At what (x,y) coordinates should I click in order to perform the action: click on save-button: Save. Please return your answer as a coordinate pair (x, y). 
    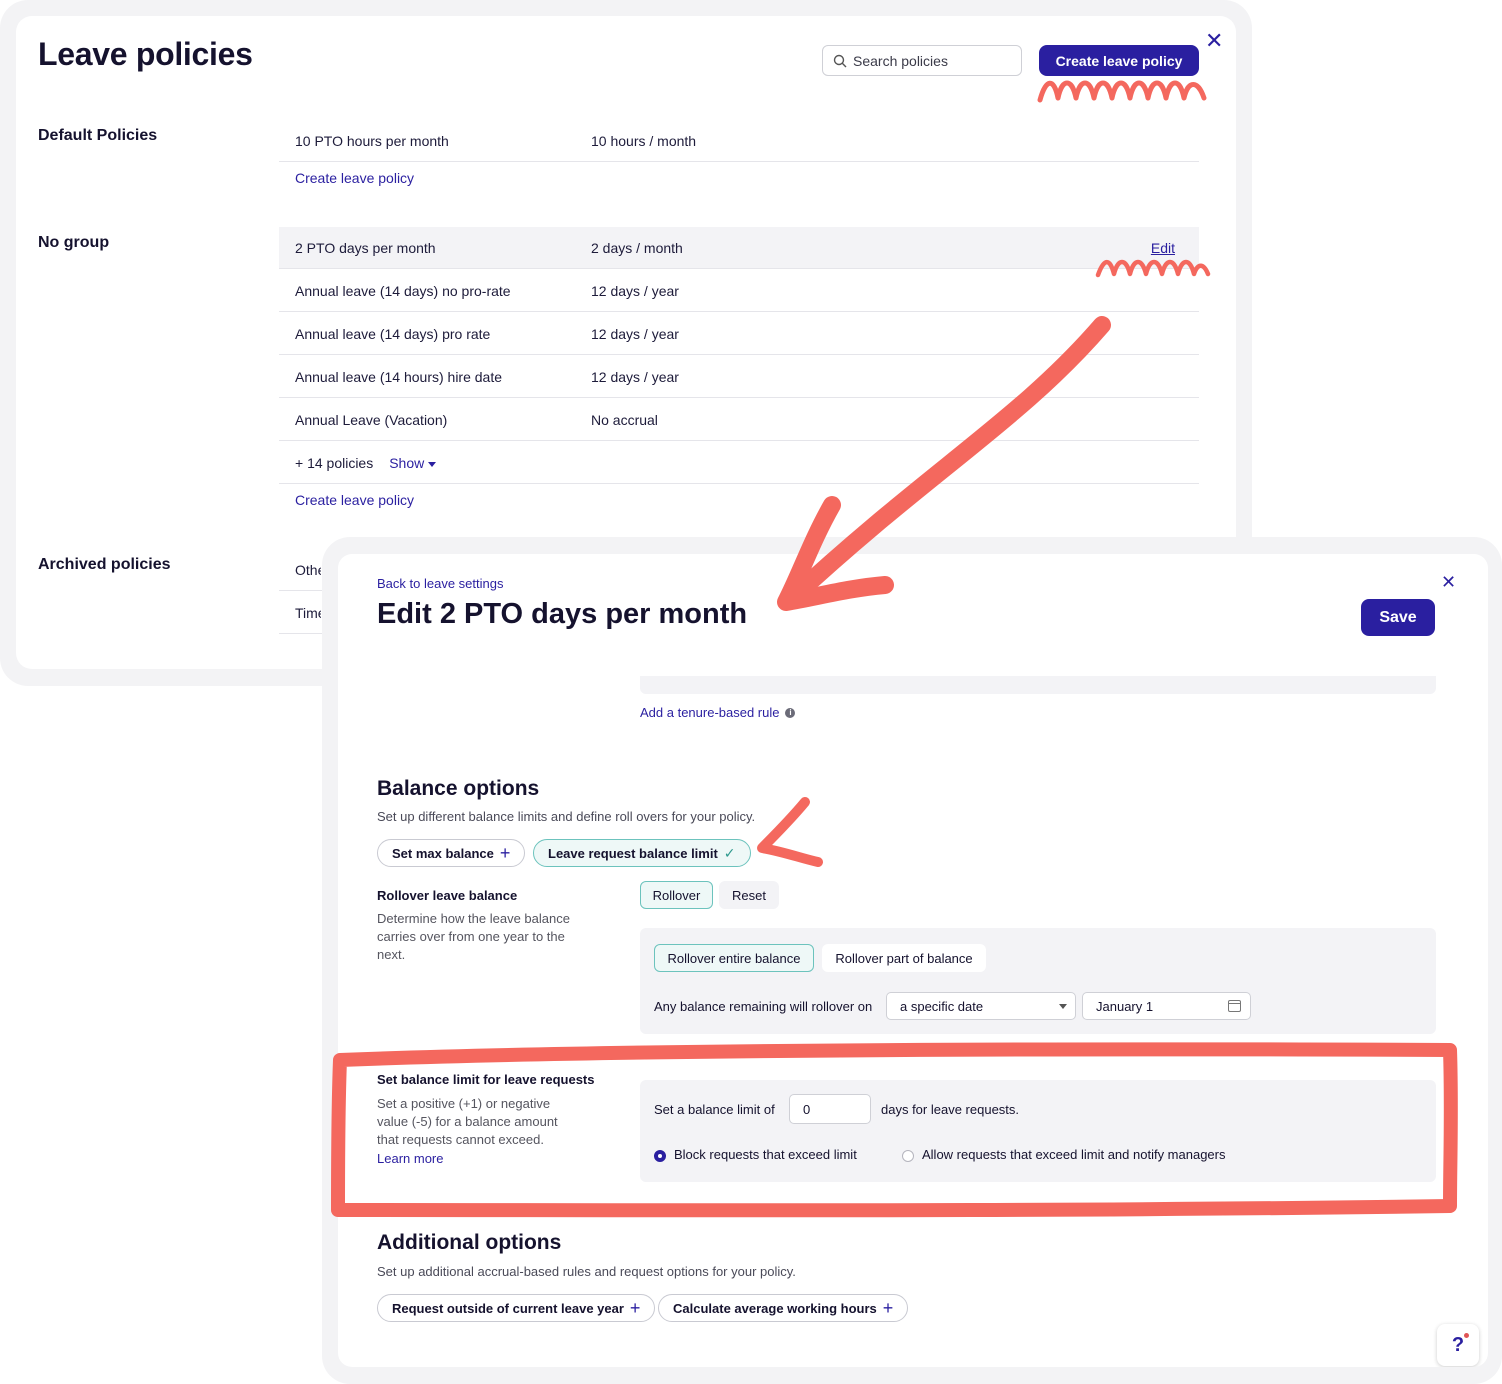
    Looking at the image, I should click on (1398, 617).